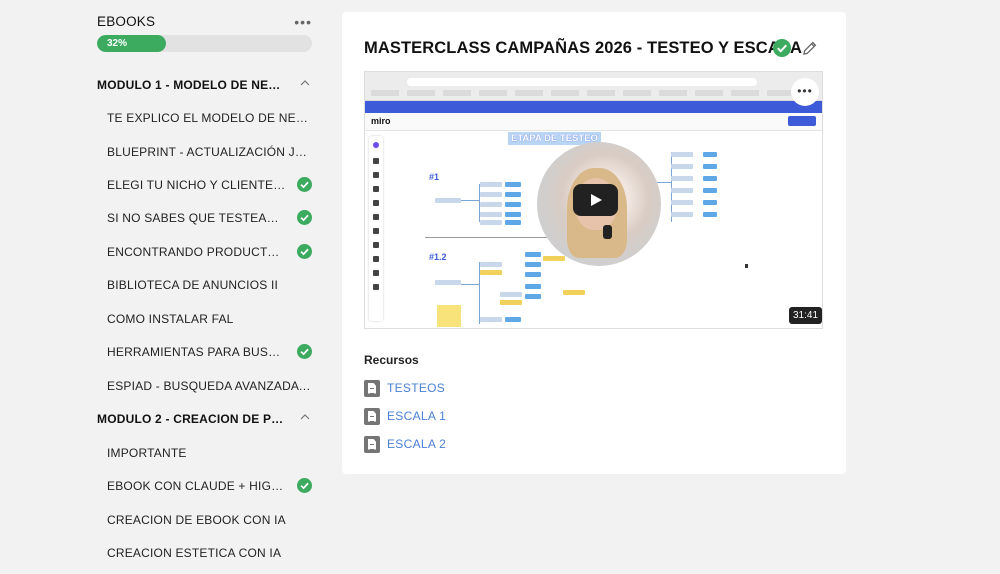 This screenshot has width=1000, height=574. I want to click on module-title: MODULO 1 - MODELO DE NEGOCIO, so click(192, 85).